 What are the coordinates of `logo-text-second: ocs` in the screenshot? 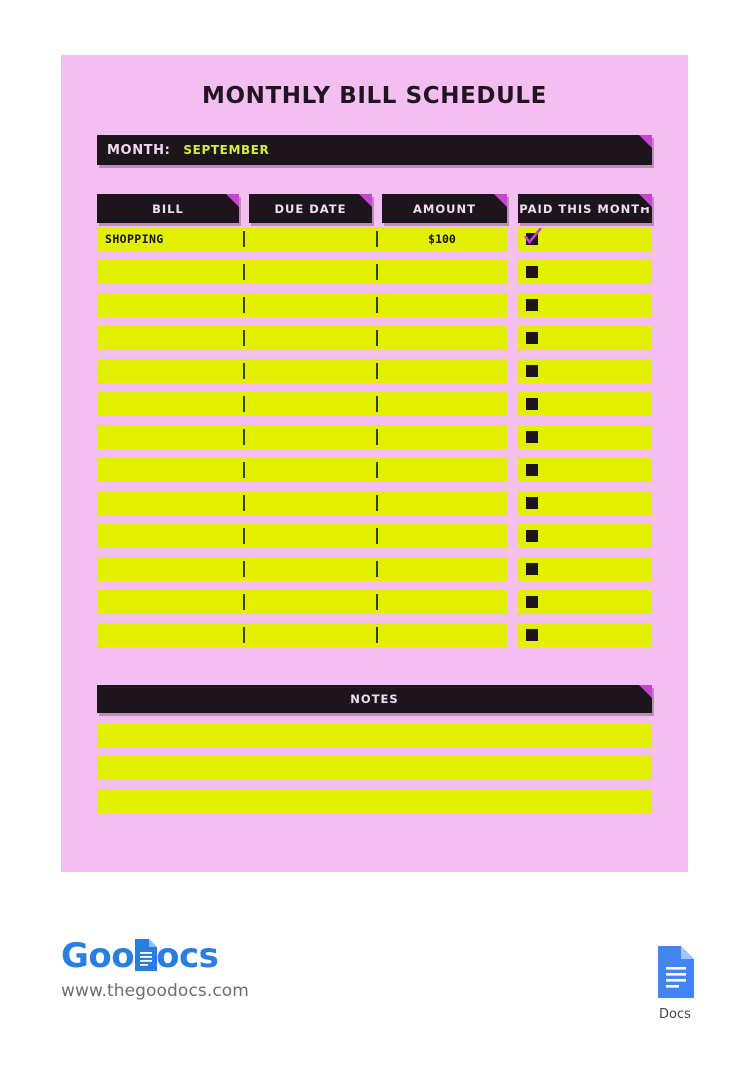 It's located at (187, 956).